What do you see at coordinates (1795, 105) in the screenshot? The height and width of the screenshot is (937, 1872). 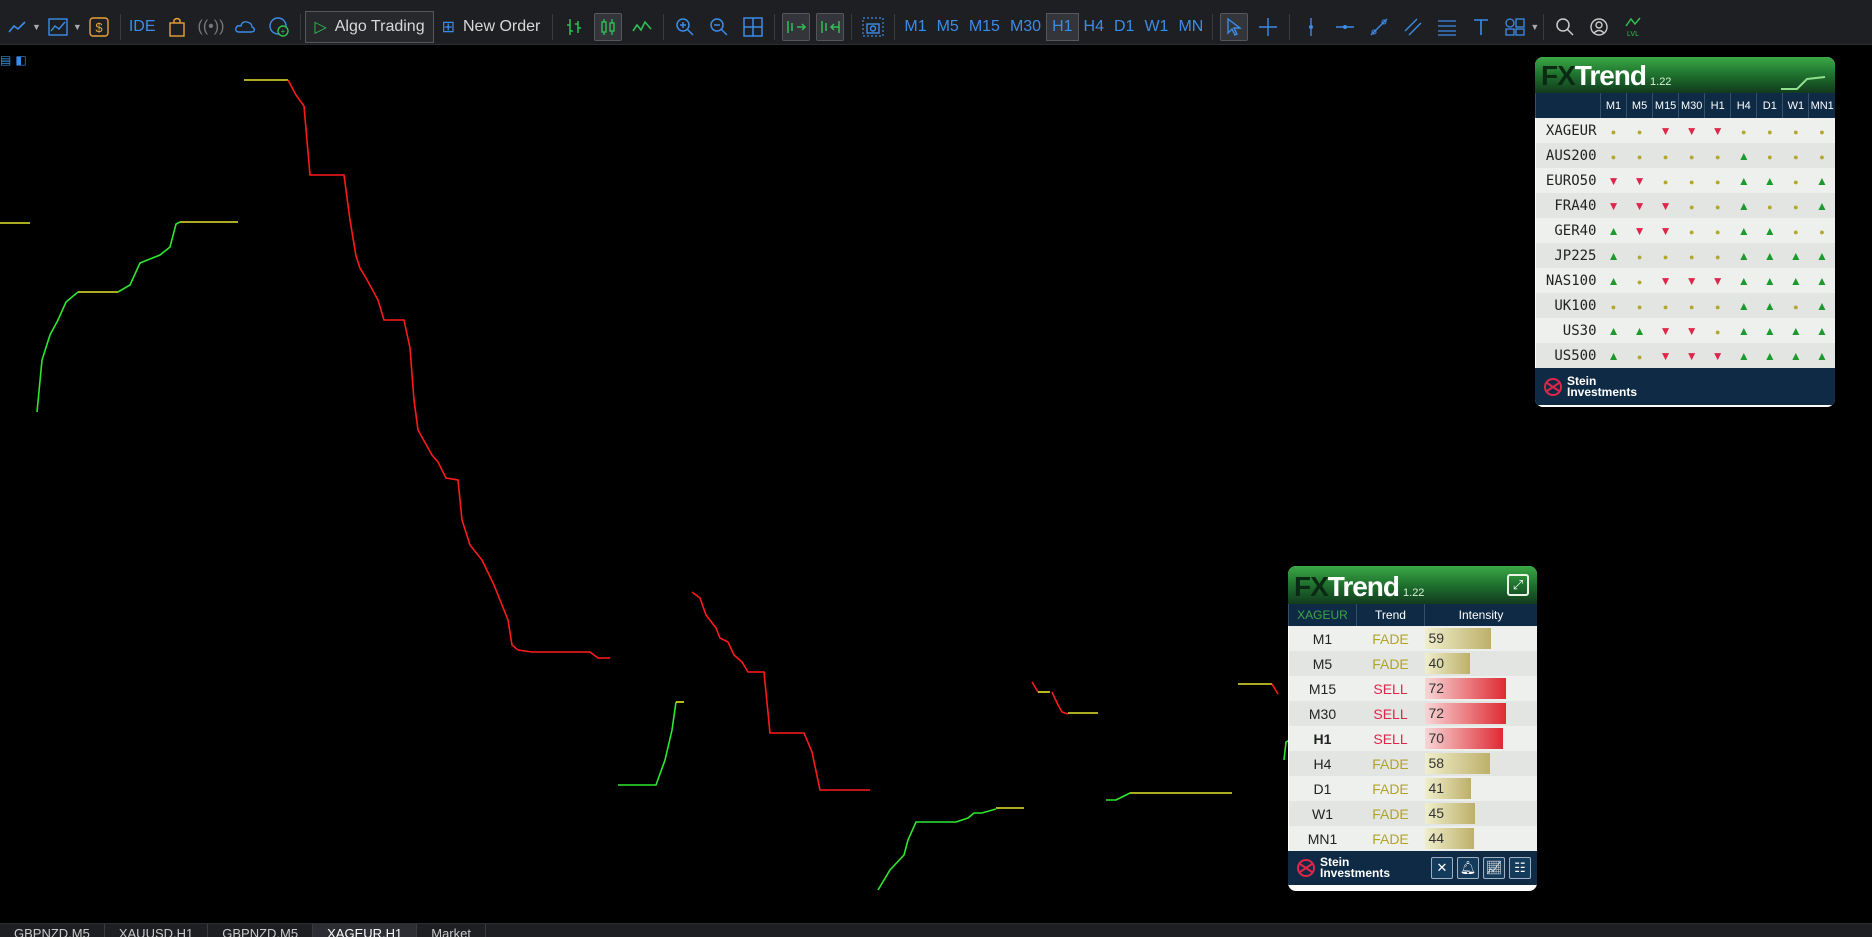 I see `matrix-column-header: W1` at bounding box center [1795, 105].